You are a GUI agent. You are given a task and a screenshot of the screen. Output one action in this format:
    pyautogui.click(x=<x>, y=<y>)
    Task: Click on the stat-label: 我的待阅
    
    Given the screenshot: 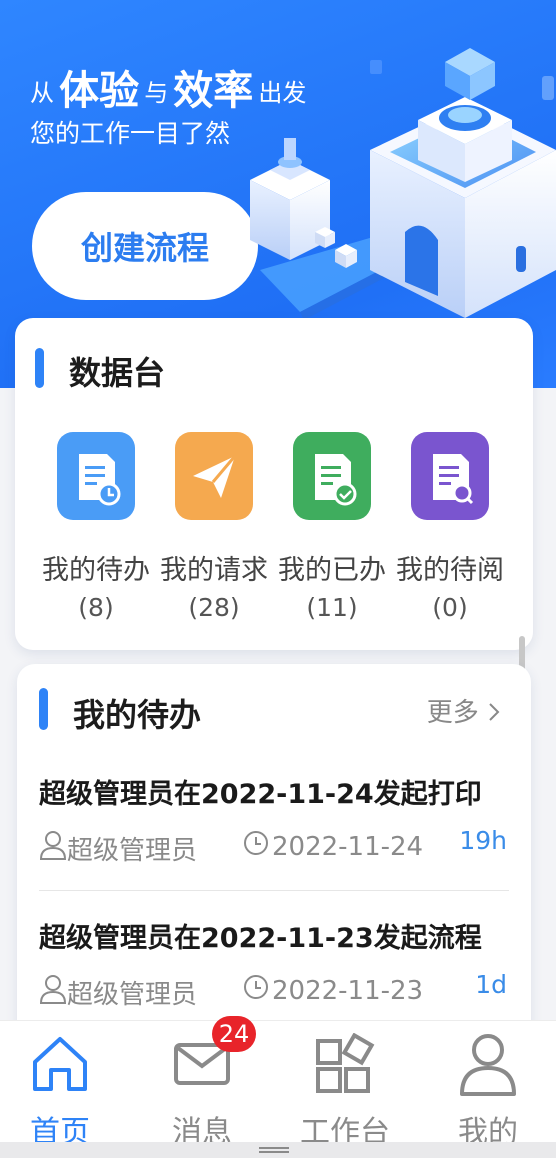 What is the action you would take?
    pyautogui.click(x=450, y=570)
    